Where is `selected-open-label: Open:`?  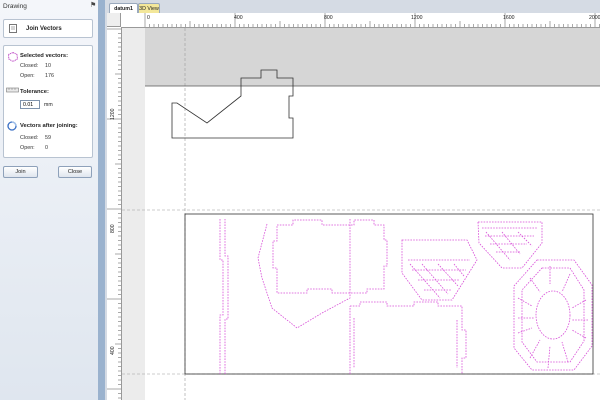 selected-open-label: Open: is located at coordinates (27, 76).